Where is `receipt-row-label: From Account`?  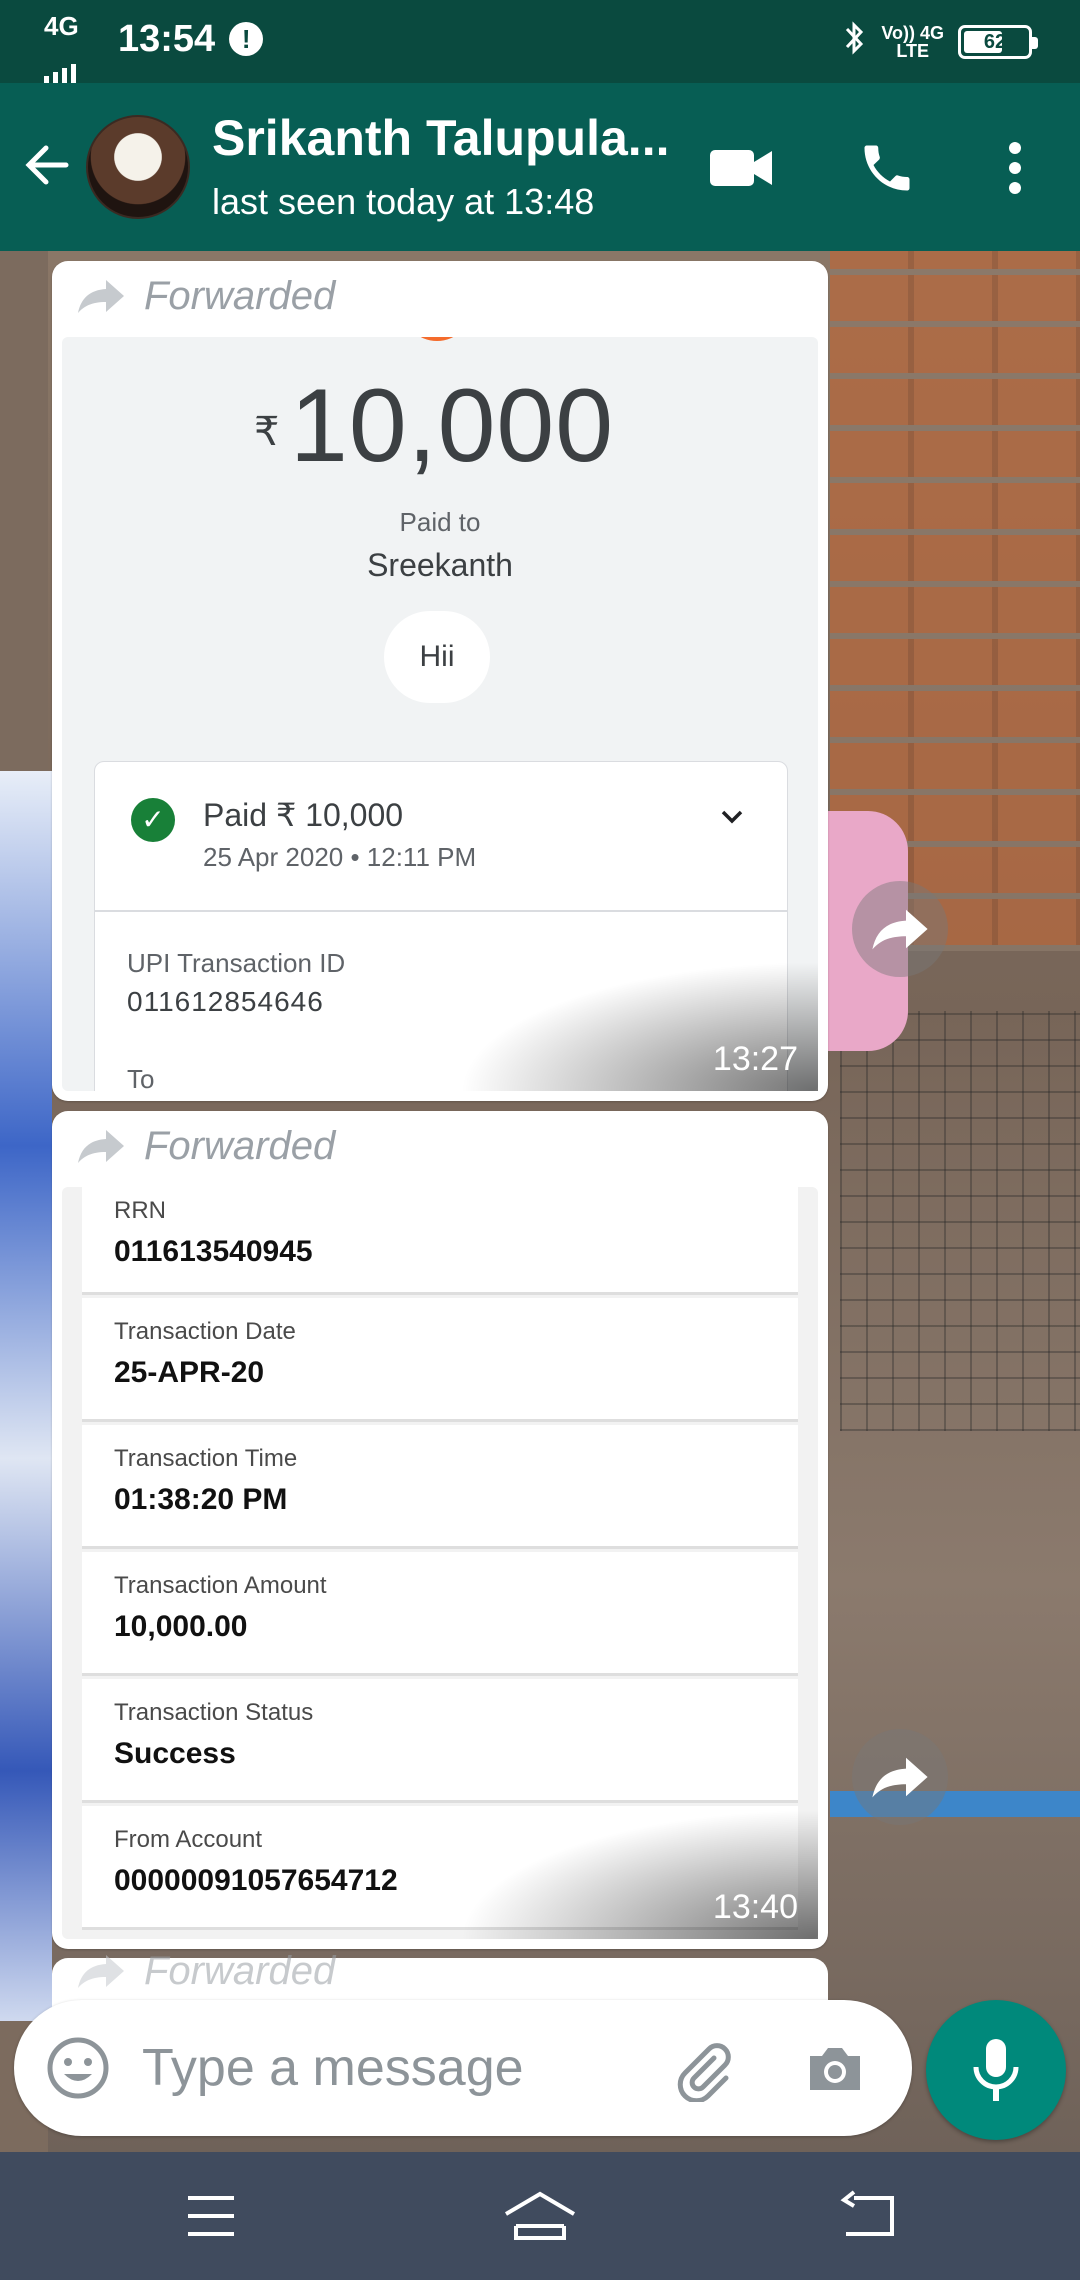
receipt-row-label: From Account is located at coordinates (188, 1839).